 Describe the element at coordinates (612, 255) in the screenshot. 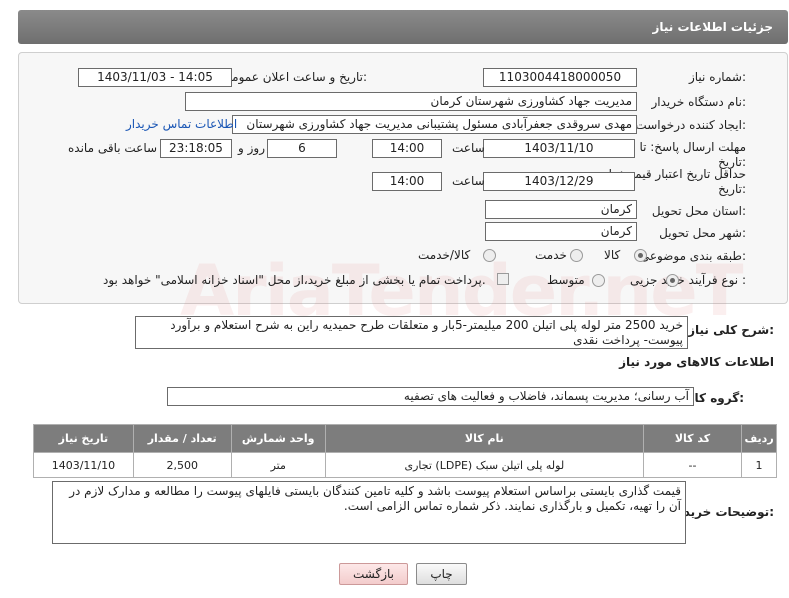

I see `category-goods-label: کالا` at that location.